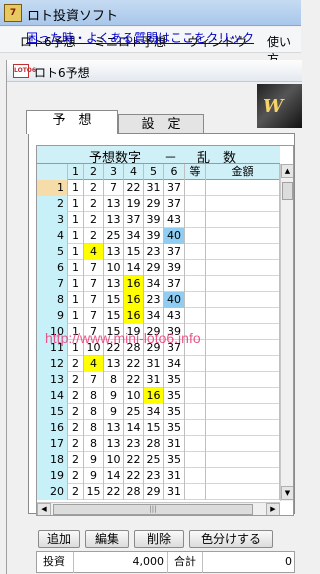 The width and height of the screenshot is (320, 574). What do you see at coordinates (158, 268) in the screenshot?
I see `table-row: 6 1 7 10 14 29 39` at bounding box center [158, 268].